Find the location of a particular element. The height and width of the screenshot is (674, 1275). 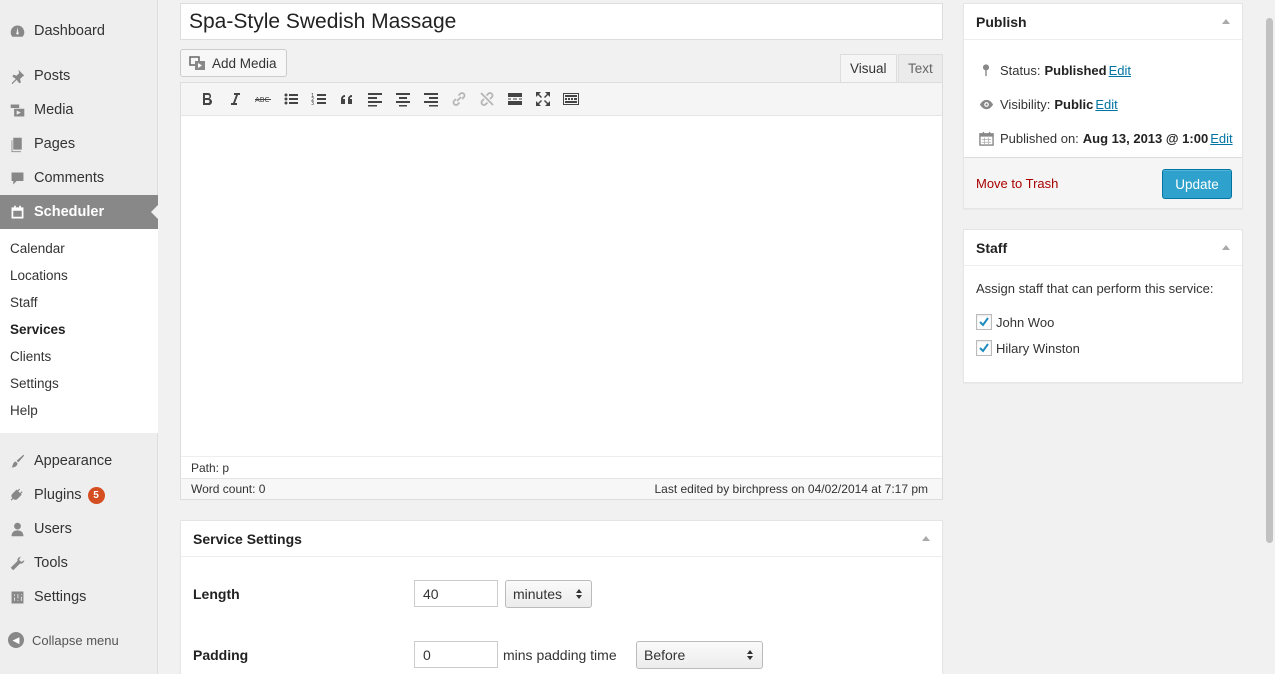

align-right-button is located at coordinates (431, 99).